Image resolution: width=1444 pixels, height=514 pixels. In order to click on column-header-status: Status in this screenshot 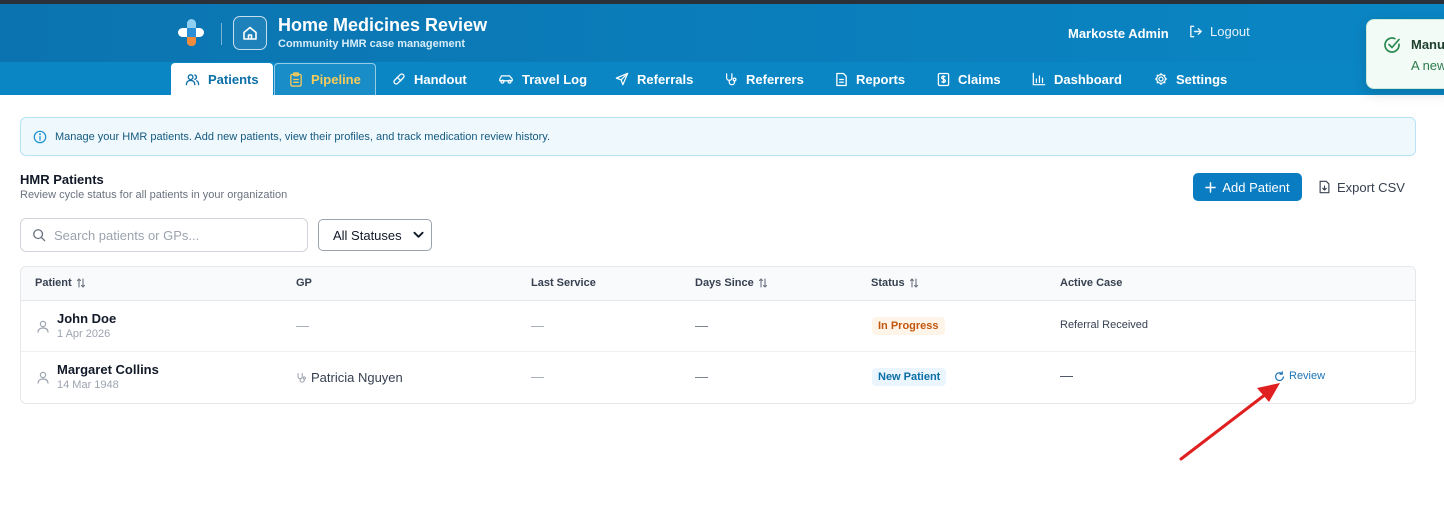, I will do `click(895, 283)`.